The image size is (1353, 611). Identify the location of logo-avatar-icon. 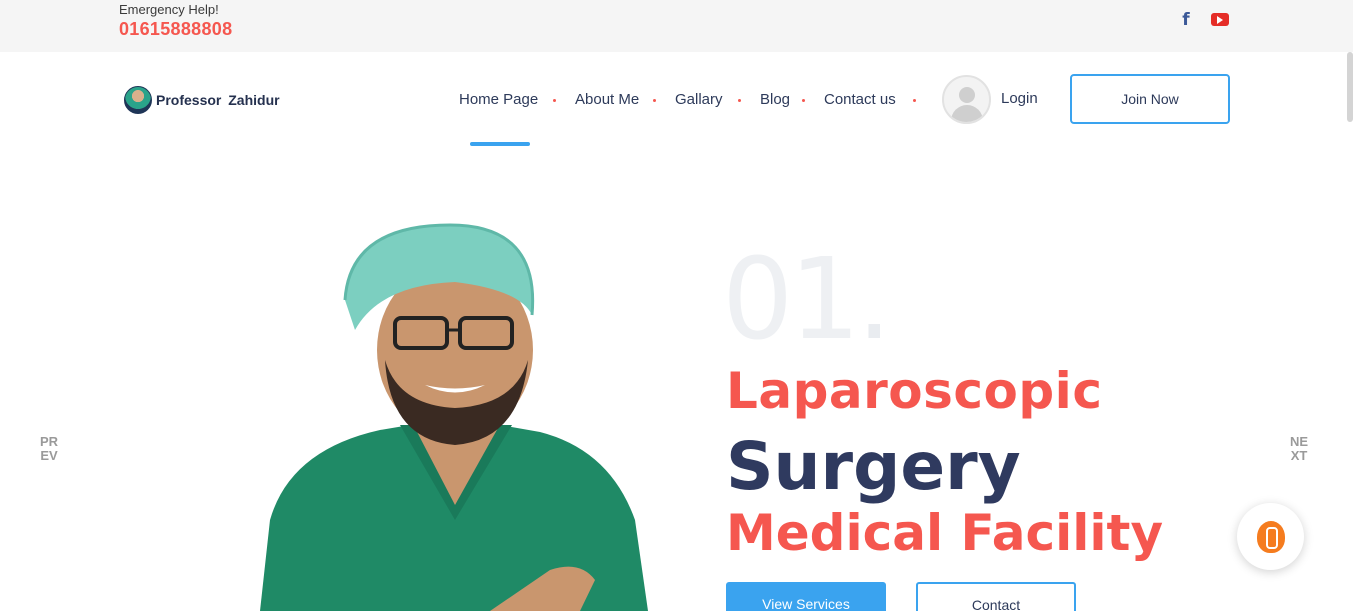
(138, 100).